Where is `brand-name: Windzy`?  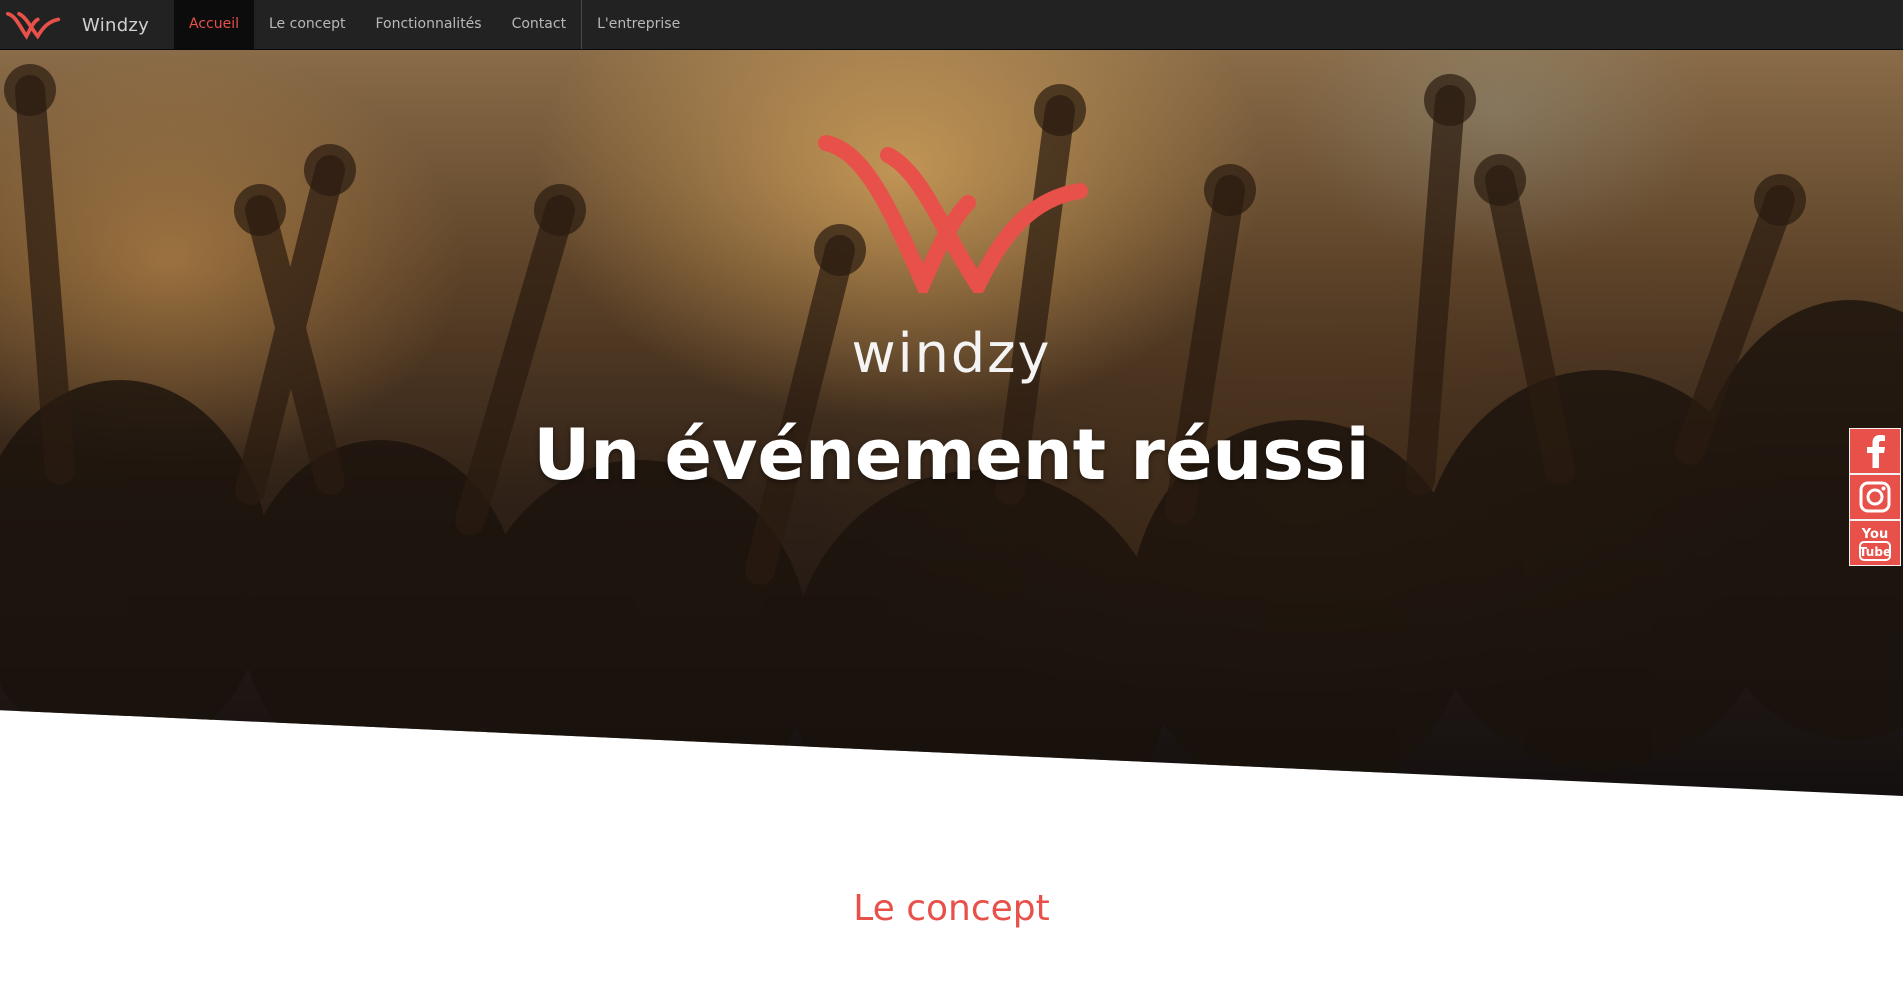 brand-name: Windzy is located at coordinates (116, 25).